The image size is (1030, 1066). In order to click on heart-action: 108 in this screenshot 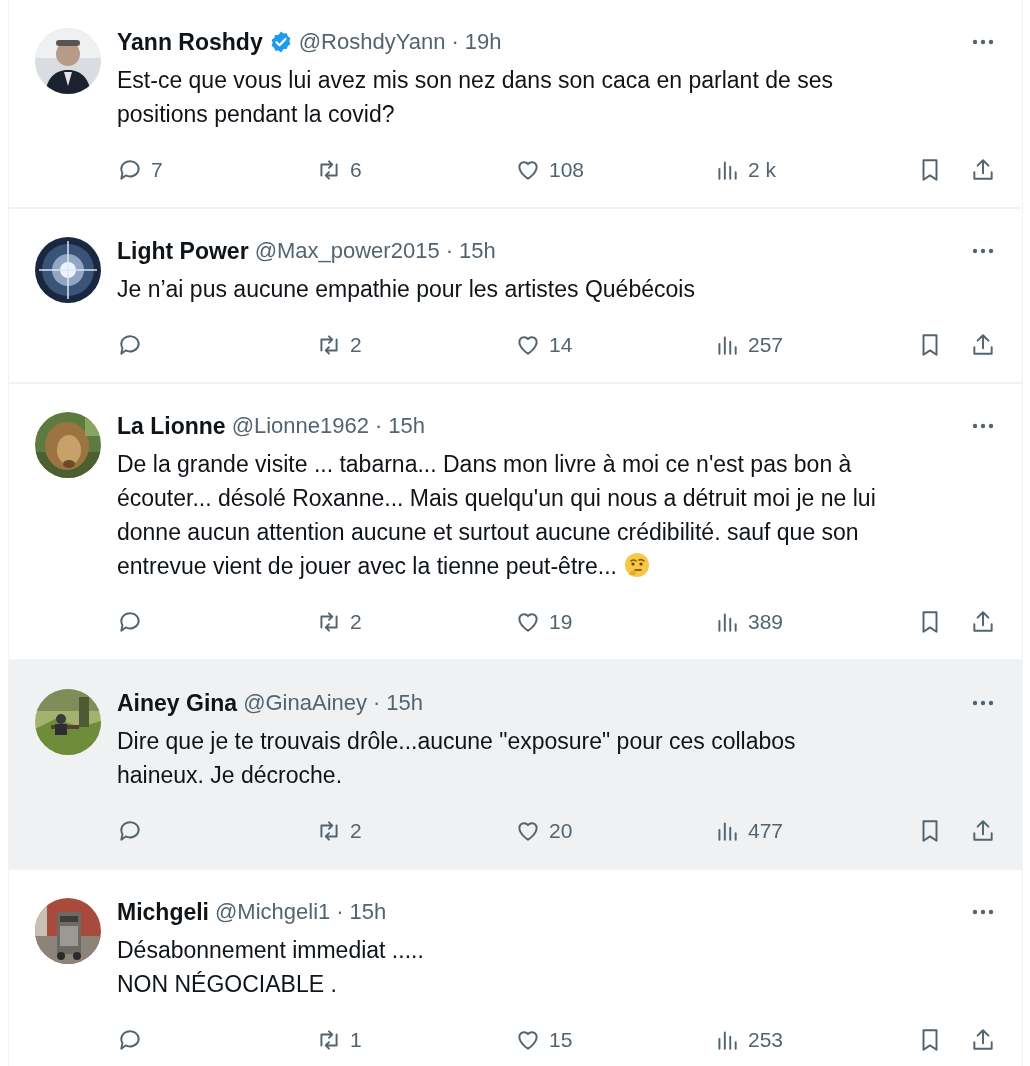, I will do `click(614, 170)`.